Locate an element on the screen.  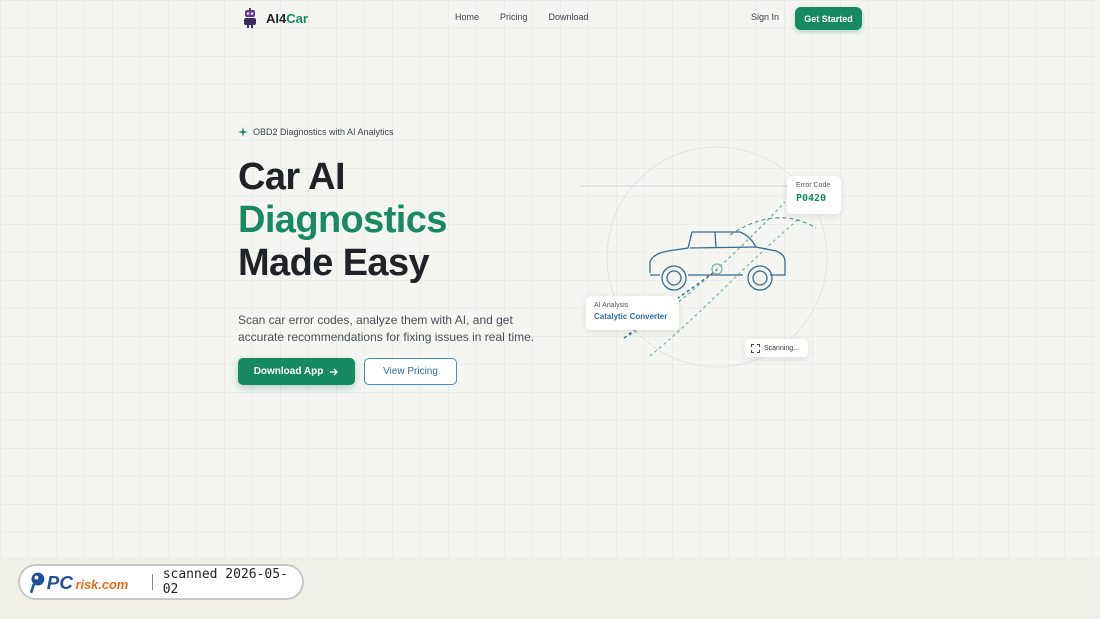
get-started-button: Get Started is located at coordinates (828, 18).